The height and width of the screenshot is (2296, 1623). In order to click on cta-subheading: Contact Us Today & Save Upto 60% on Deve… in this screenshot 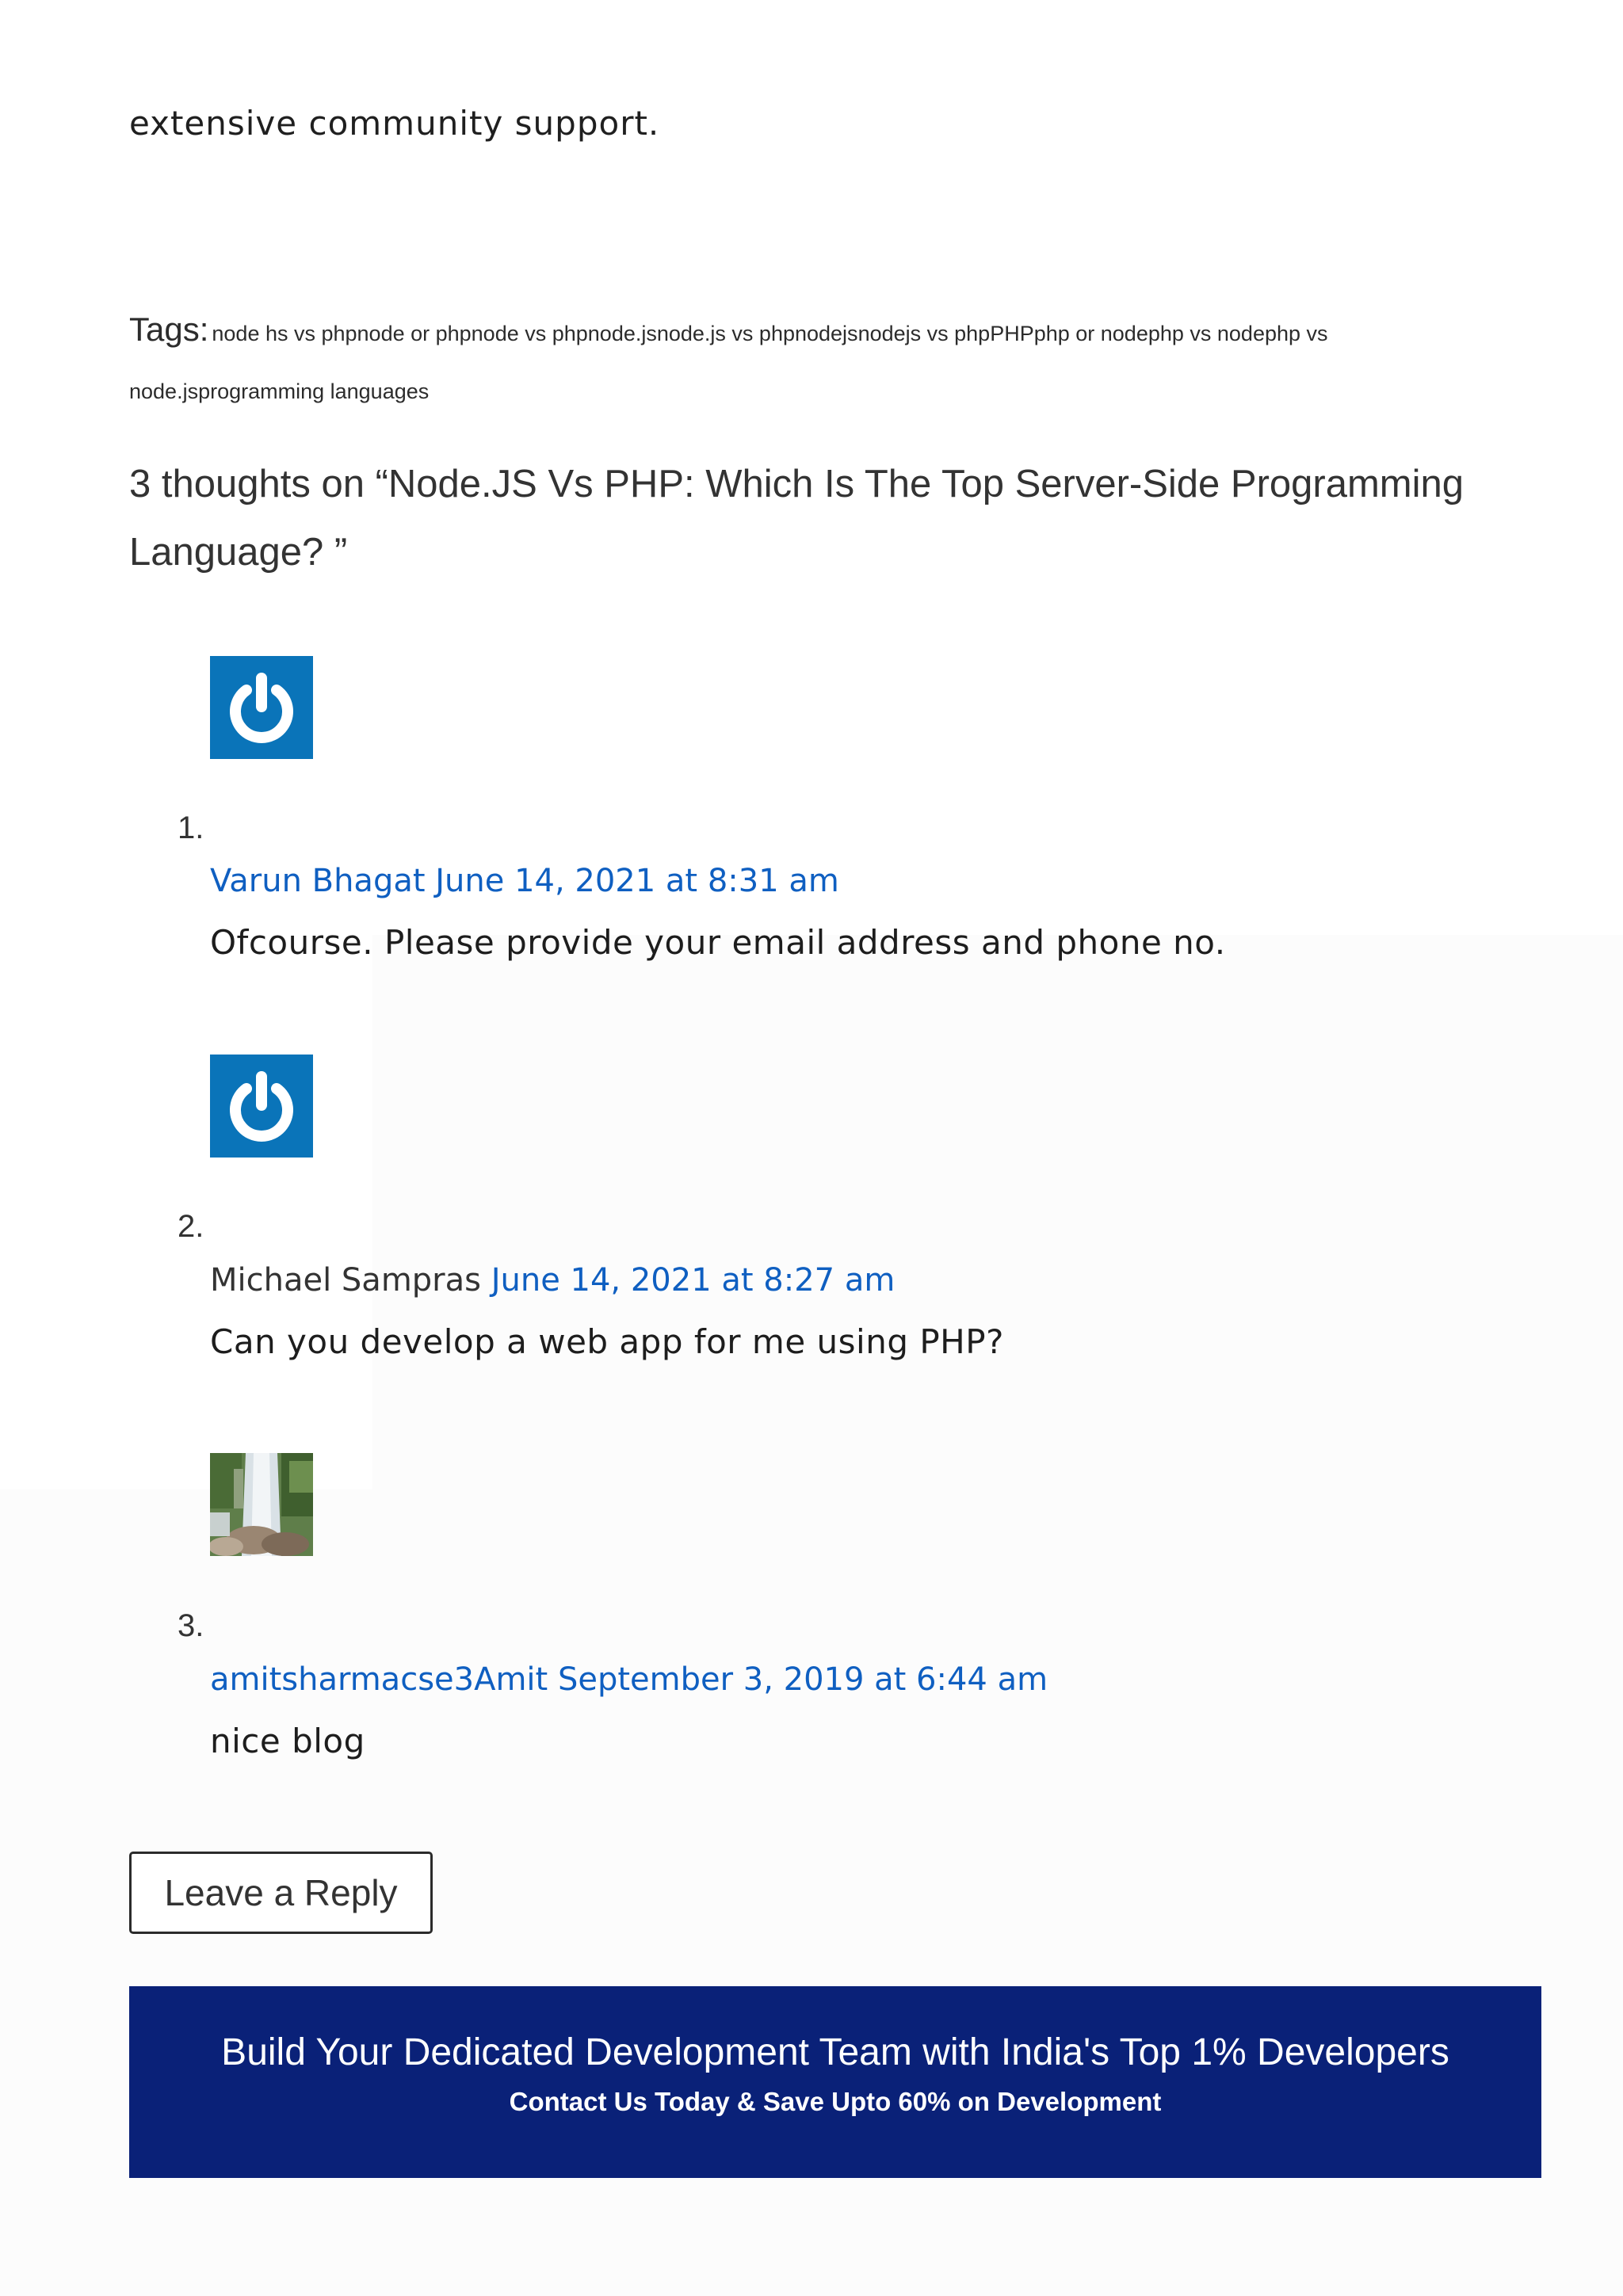, I will do `click(836, 2101)`.